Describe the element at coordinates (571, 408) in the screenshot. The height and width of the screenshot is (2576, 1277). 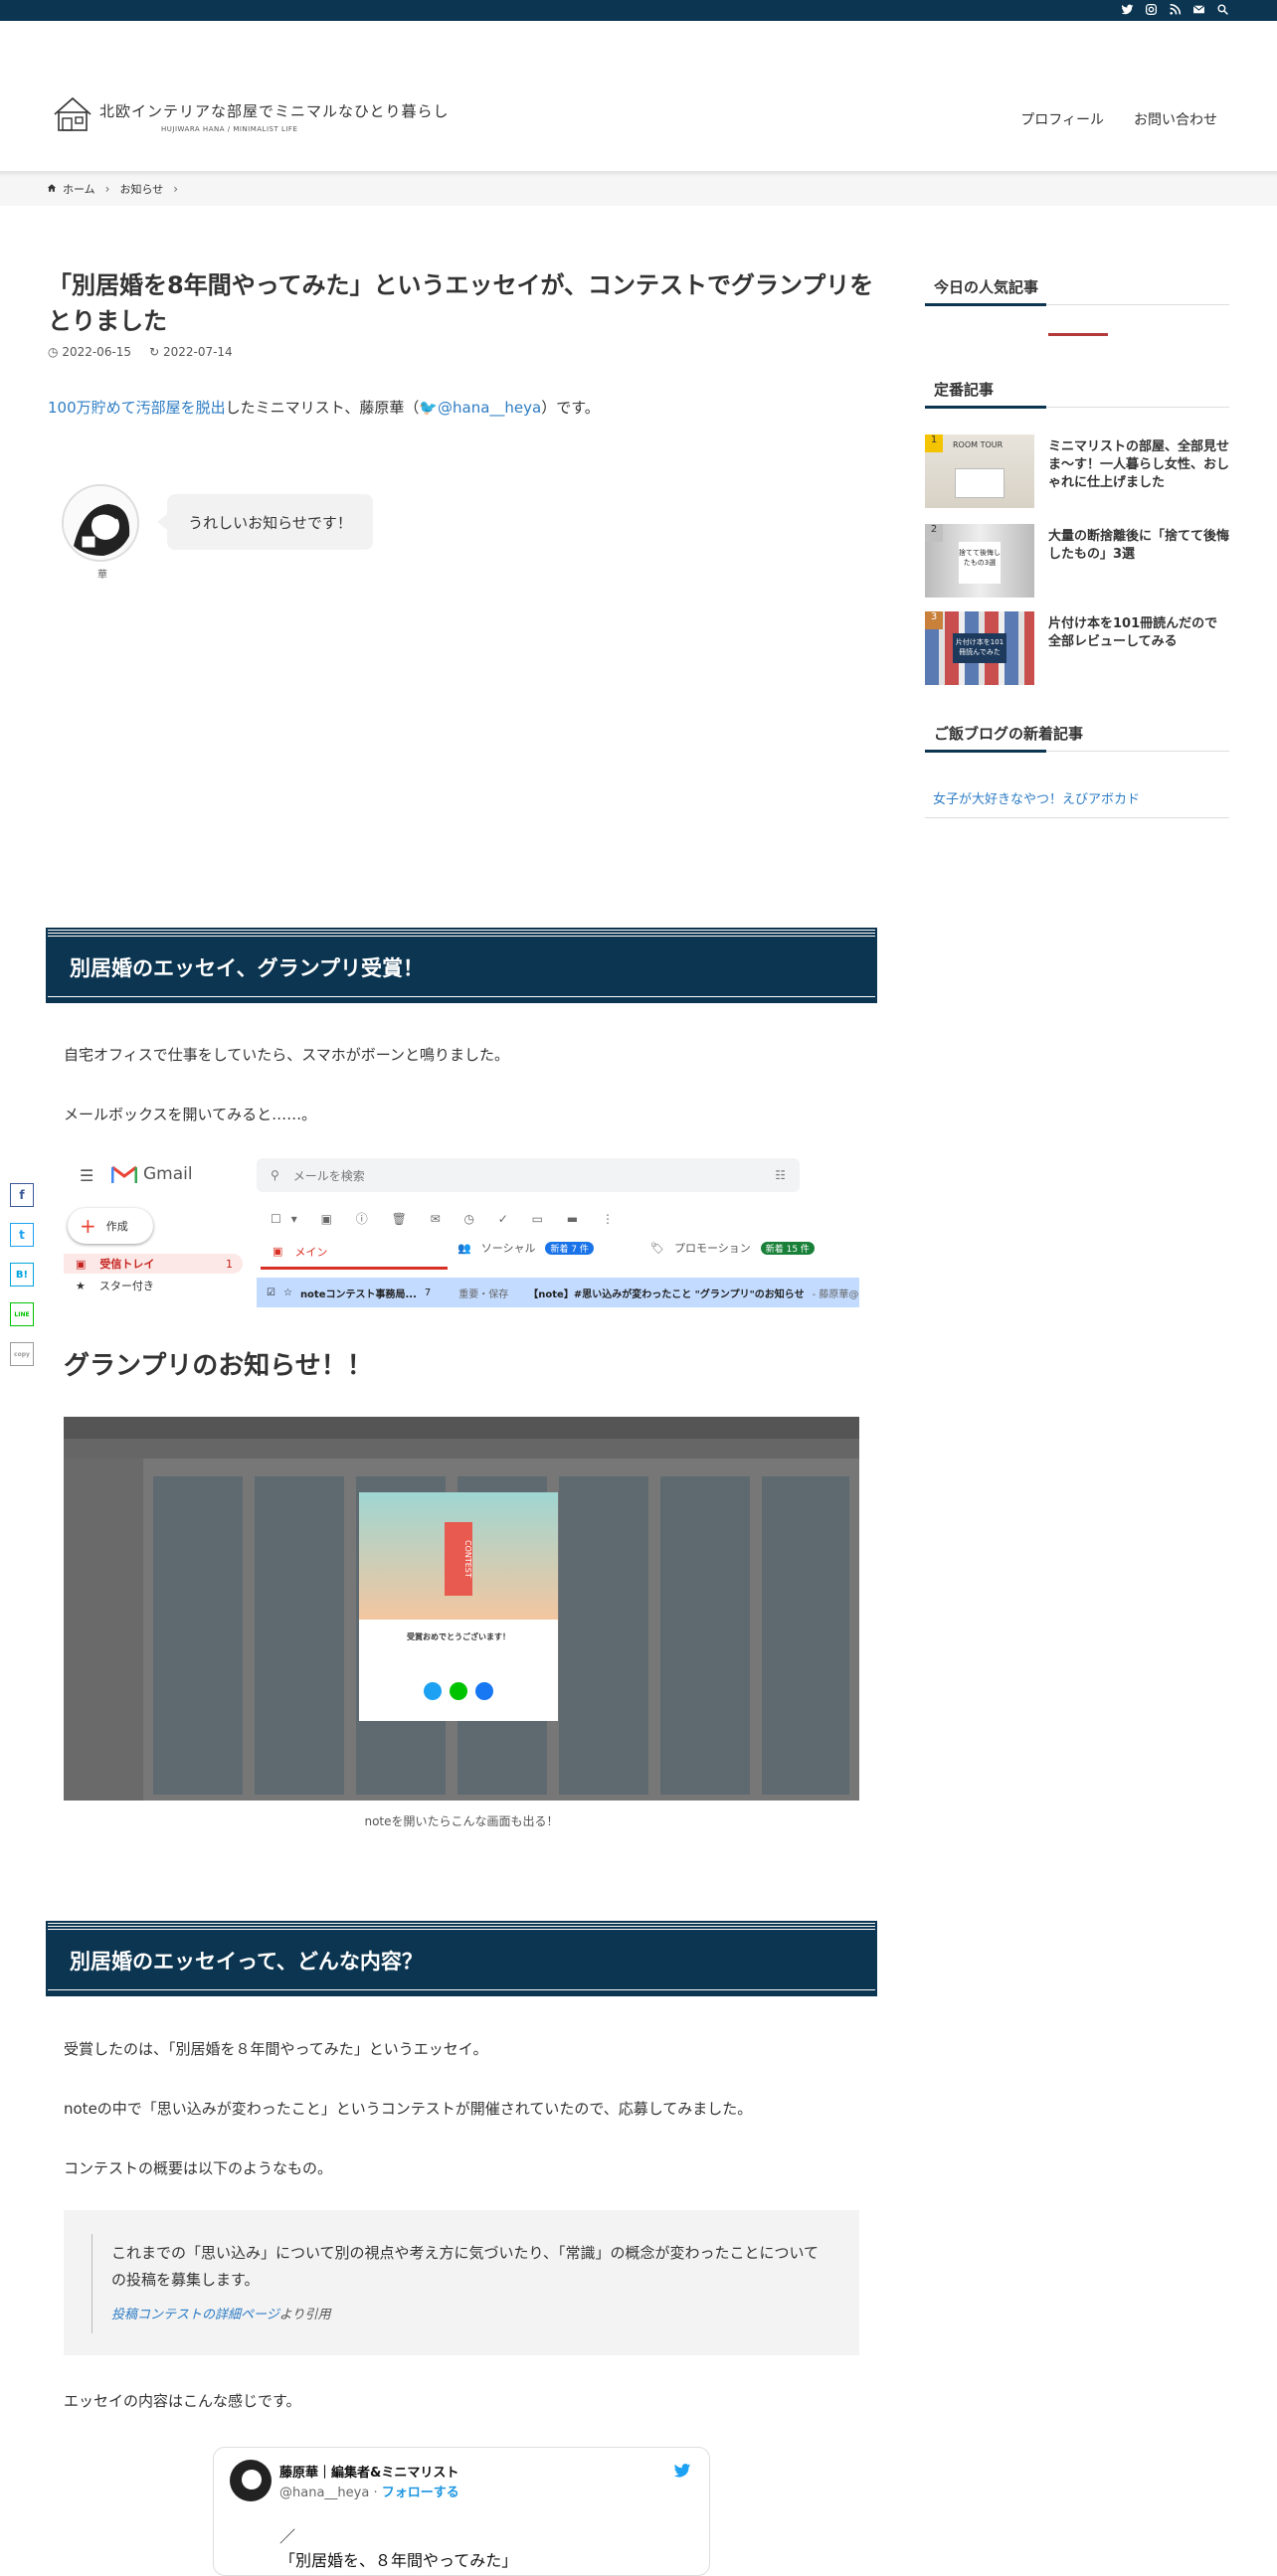
I see `intro-end: ）です。` at that location.